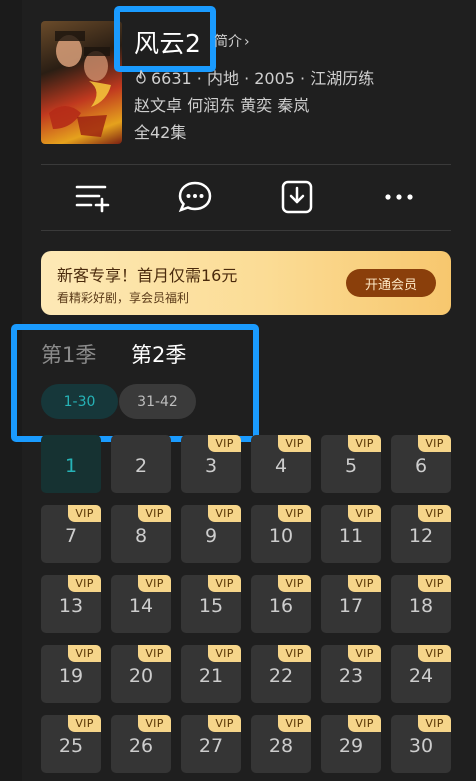 Image resolution: width=476 pixels, height=781 pixels. I want to click on add-to-list-button, so click(93, 197).